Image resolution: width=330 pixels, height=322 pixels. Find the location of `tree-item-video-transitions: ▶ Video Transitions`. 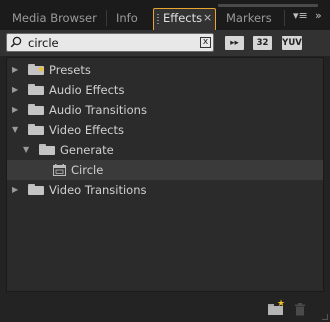

tree-item-video-transitions: ▶ Video Transitions is located at coordinates (165, 190).